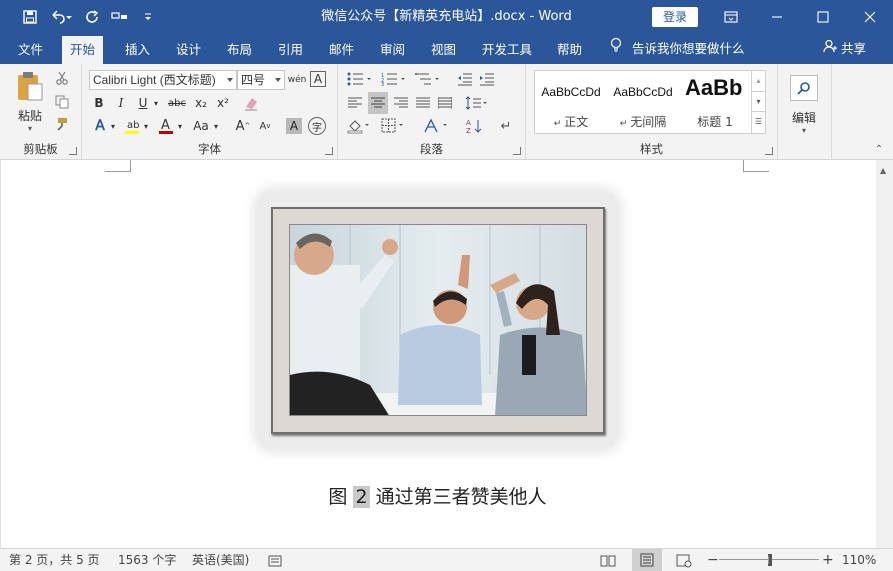  What do you see at coordinates (62, 124) in the screenshot?
I see `format-painter-icon` at bounding box center [62, 124].